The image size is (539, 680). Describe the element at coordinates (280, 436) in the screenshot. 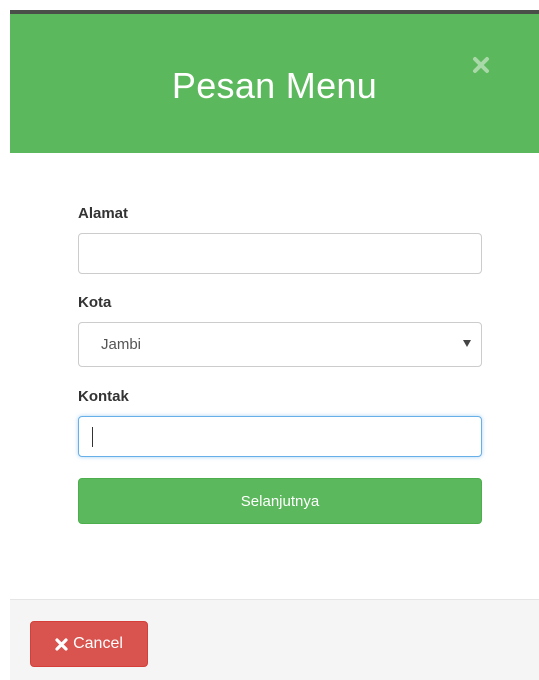

I see `kontak-input` at that location.